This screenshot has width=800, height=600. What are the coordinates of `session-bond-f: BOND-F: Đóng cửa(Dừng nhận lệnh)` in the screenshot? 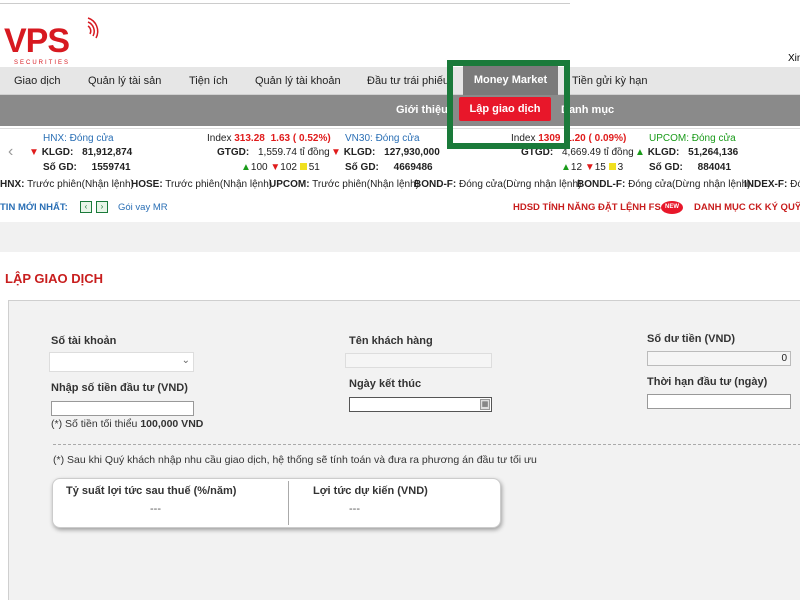 It's located at (498, 184).